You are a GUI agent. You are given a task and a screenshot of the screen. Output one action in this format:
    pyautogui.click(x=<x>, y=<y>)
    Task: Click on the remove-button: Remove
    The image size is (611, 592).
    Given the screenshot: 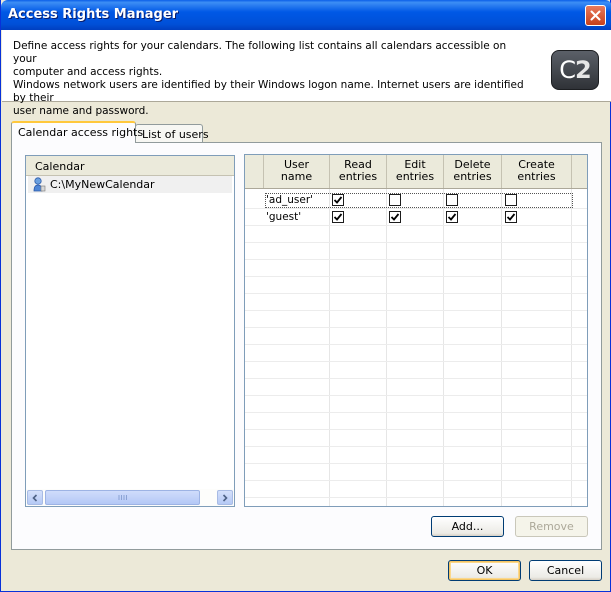 What is the action you would take?
    pyautogui.click(x=551, y=526)
    